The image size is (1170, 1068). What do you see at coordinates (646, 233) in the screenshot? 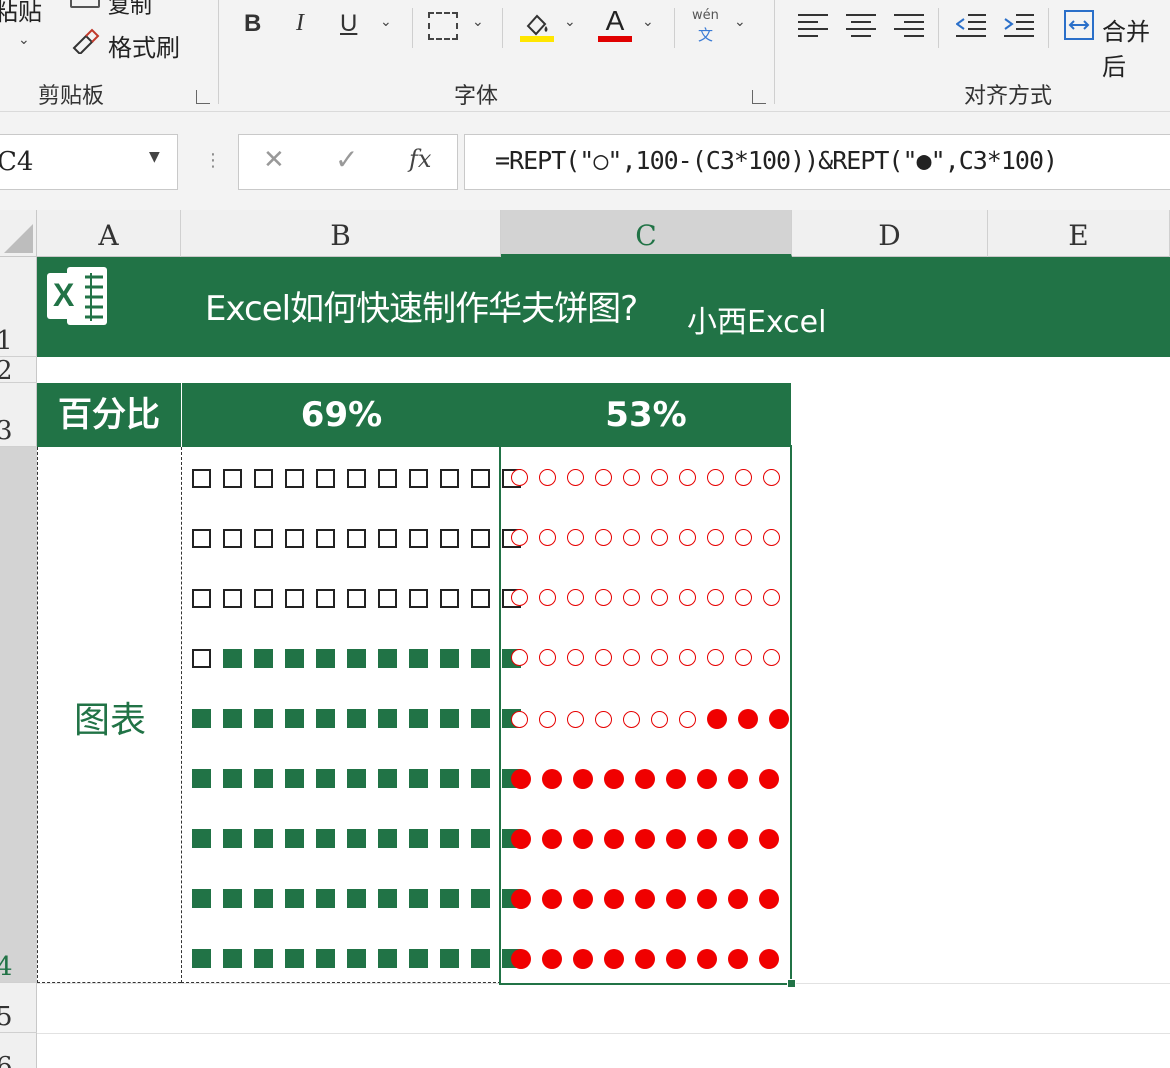
I see `column-header-c: C` at bounding box center [646, 233].